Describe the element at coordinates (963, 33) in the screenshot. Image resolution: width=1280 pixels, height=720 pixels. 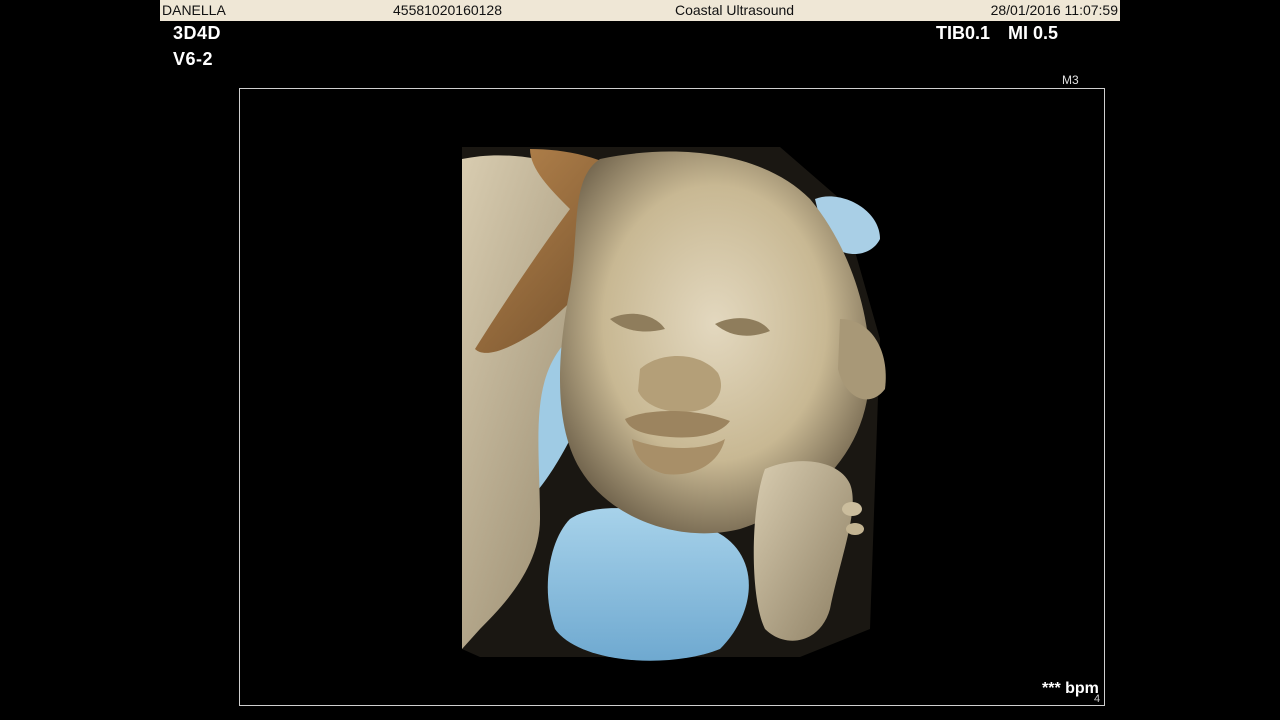
I see `tib-value: TIB0.1` at that location.